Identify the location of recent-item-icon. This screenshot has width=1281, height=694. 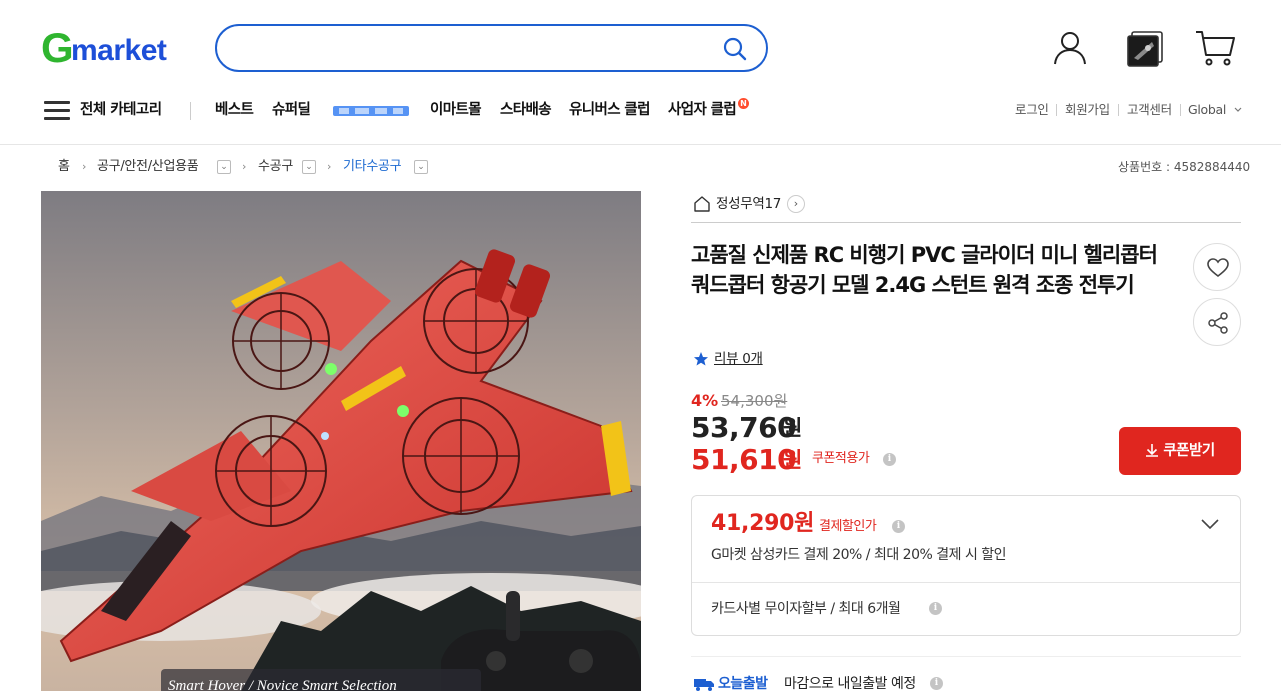
(1145, 49).